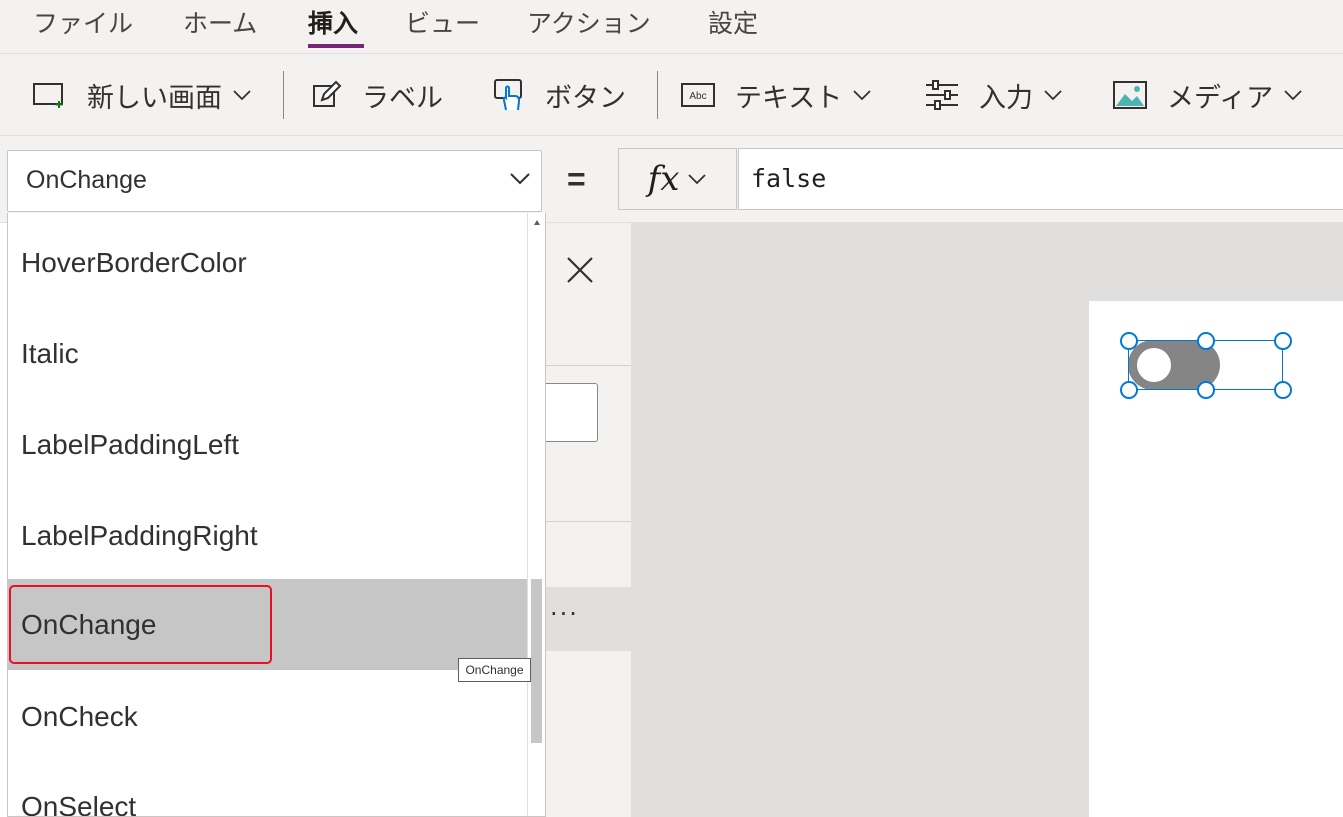 The image size is (1343, 817). I want to click on list-item-labelpaddingleft: LabelPaddingLeft, so click(267, 444).